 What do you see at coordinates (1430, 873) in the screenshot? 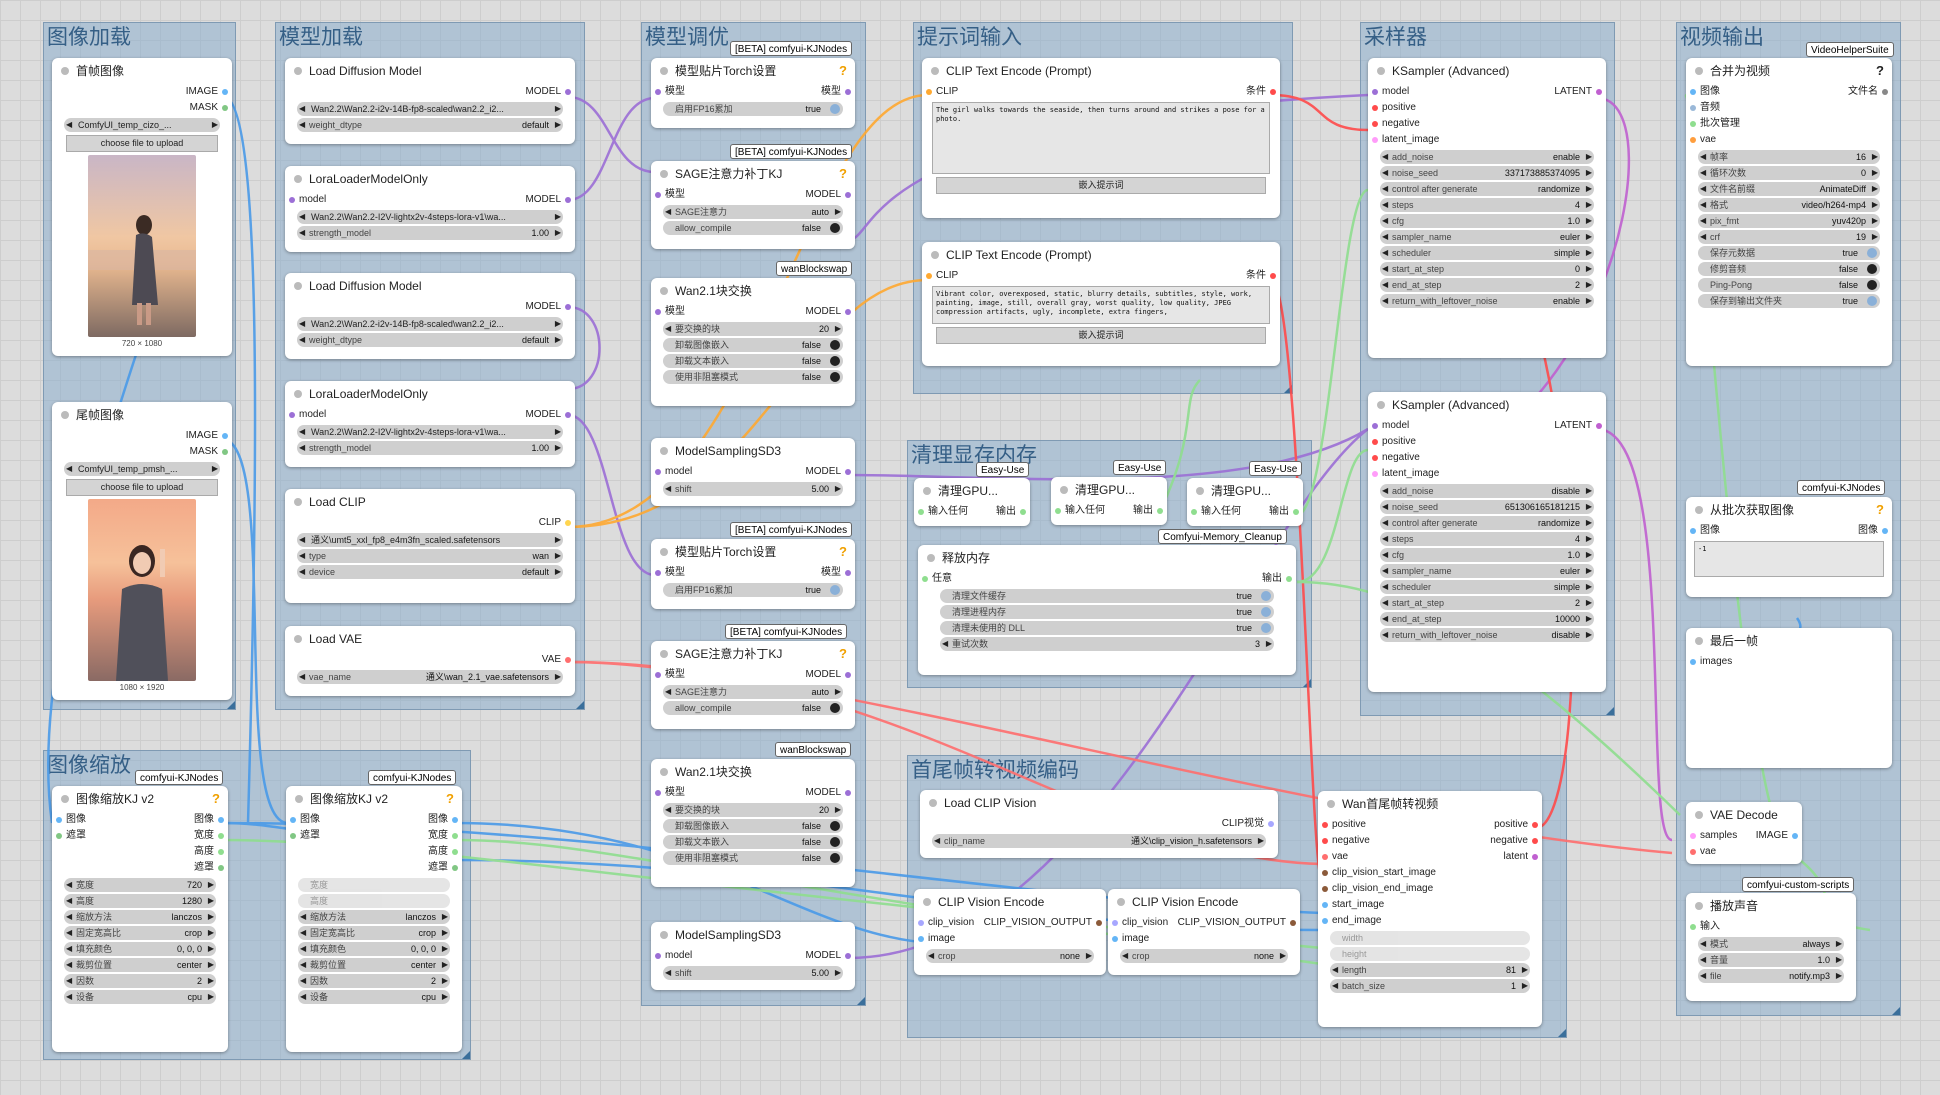
I see `io-clip_vision_start_image: clip_vision_start_image` at bounding box center [1430, 873].